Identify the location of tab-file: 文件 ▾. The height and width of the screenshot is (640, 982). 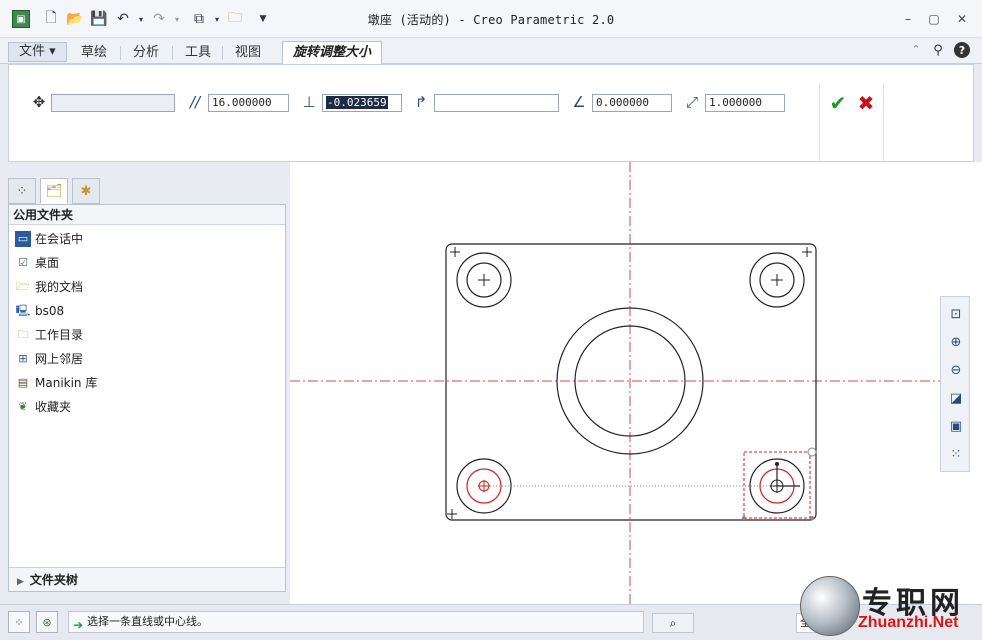
(37, 52).